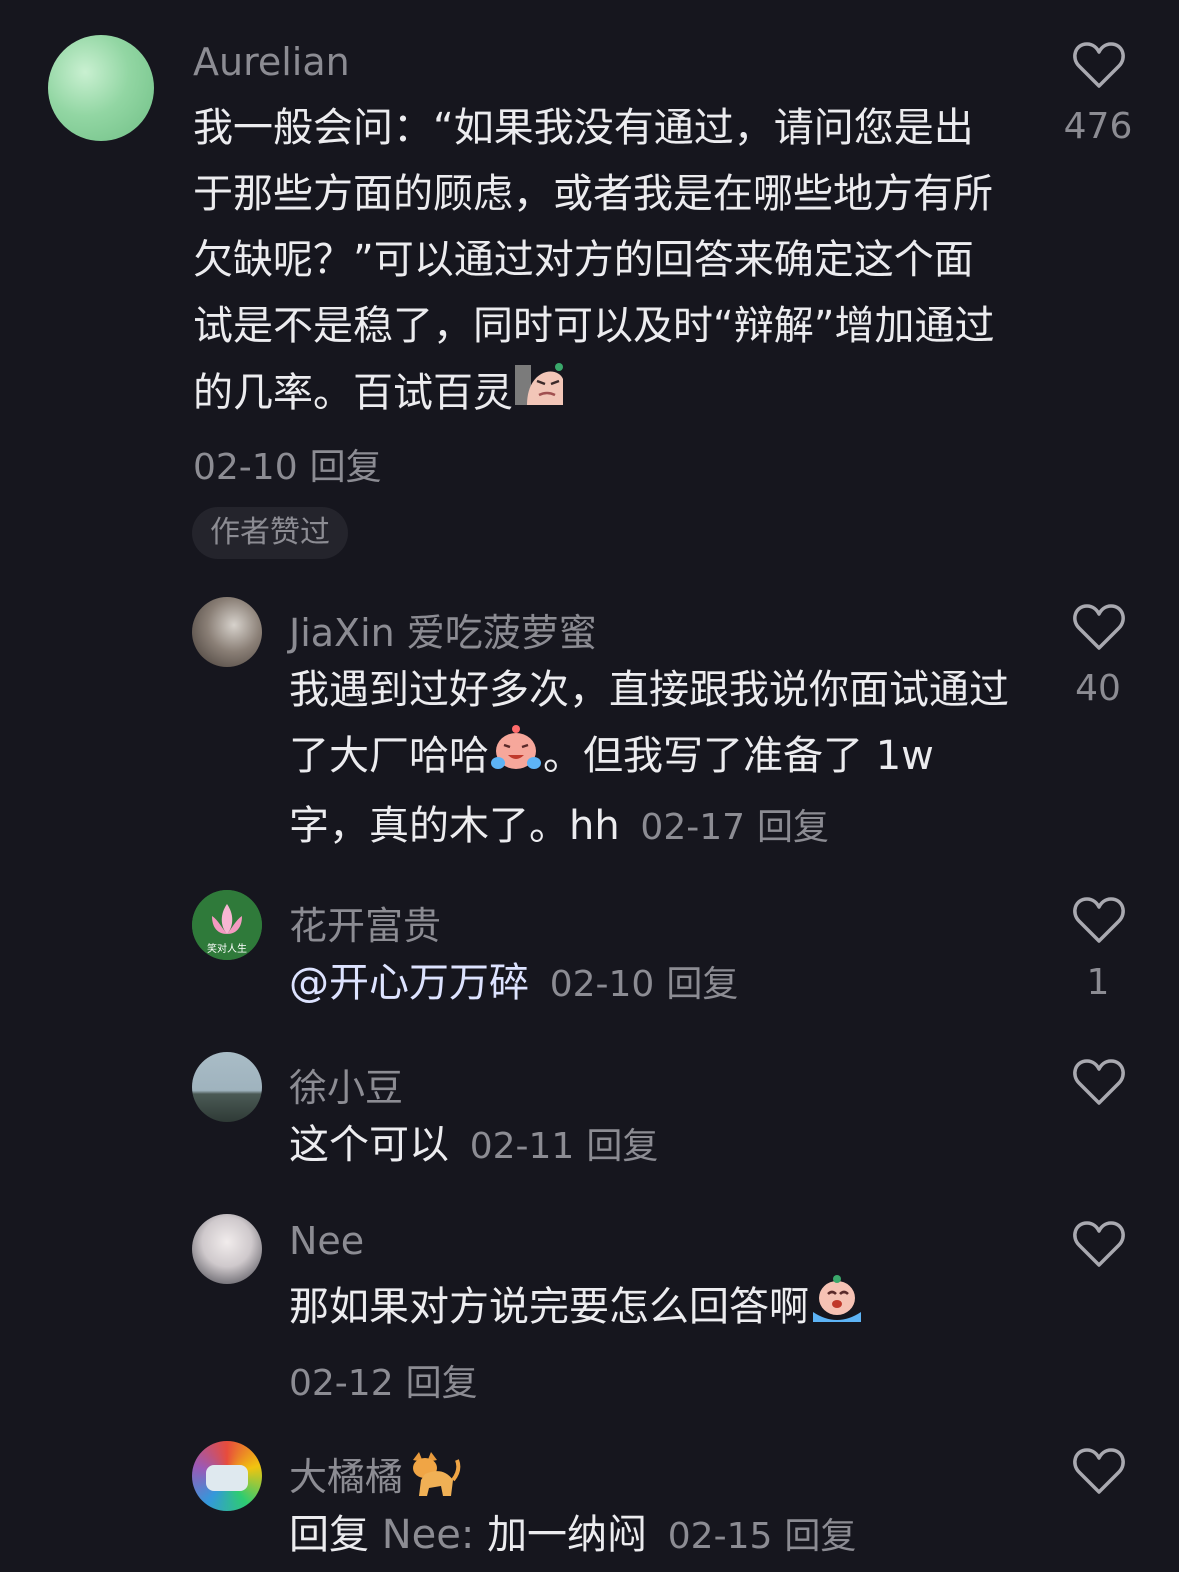 This screenshot has width=1179, height=1572. I want to click on comment-author: Aurelian, so click(271, 62).